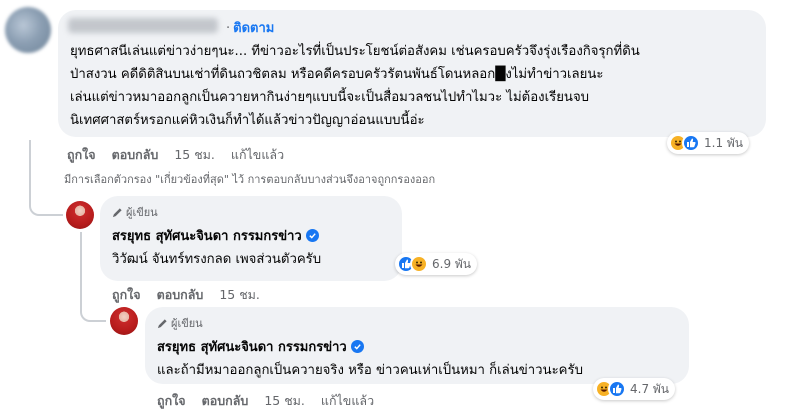 Image resolution: width=800 pixels, height=416 pixels. I want to click on reply-actions: ถูกใจ ตอบกลับ 15 ชม., so click(186, 295).